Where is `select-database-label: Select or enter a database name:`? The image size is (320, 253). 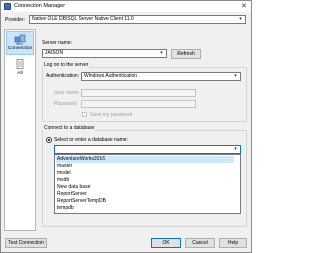
select-database-label: Select or enter a database name: is located at coordinates (91, 140).